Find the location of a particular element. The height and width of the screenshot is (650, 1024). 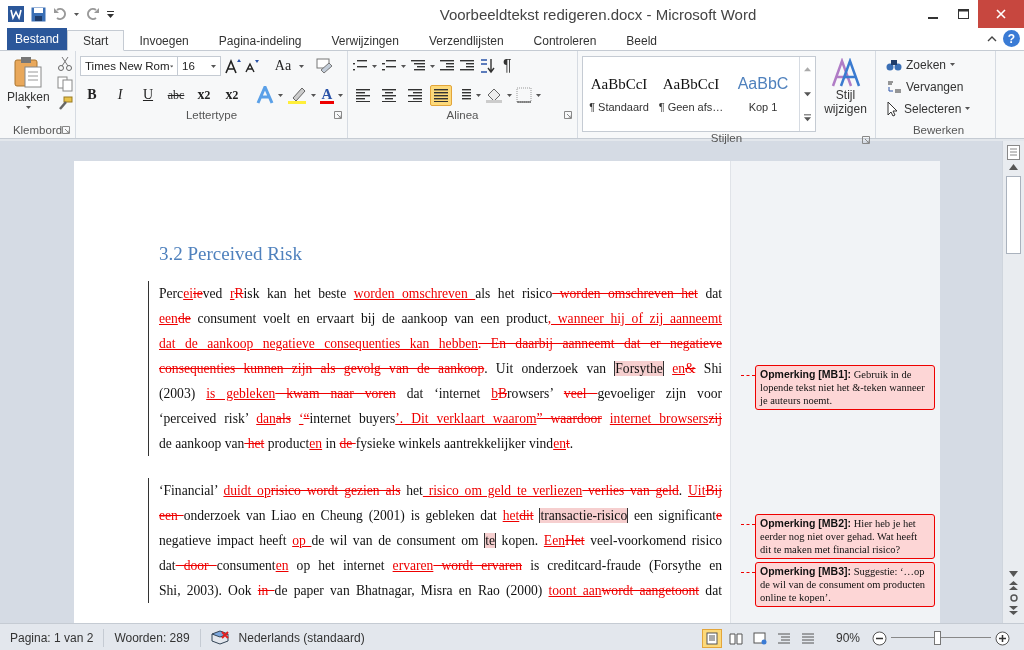

proofing-icon is located at coordinates (219, 638).